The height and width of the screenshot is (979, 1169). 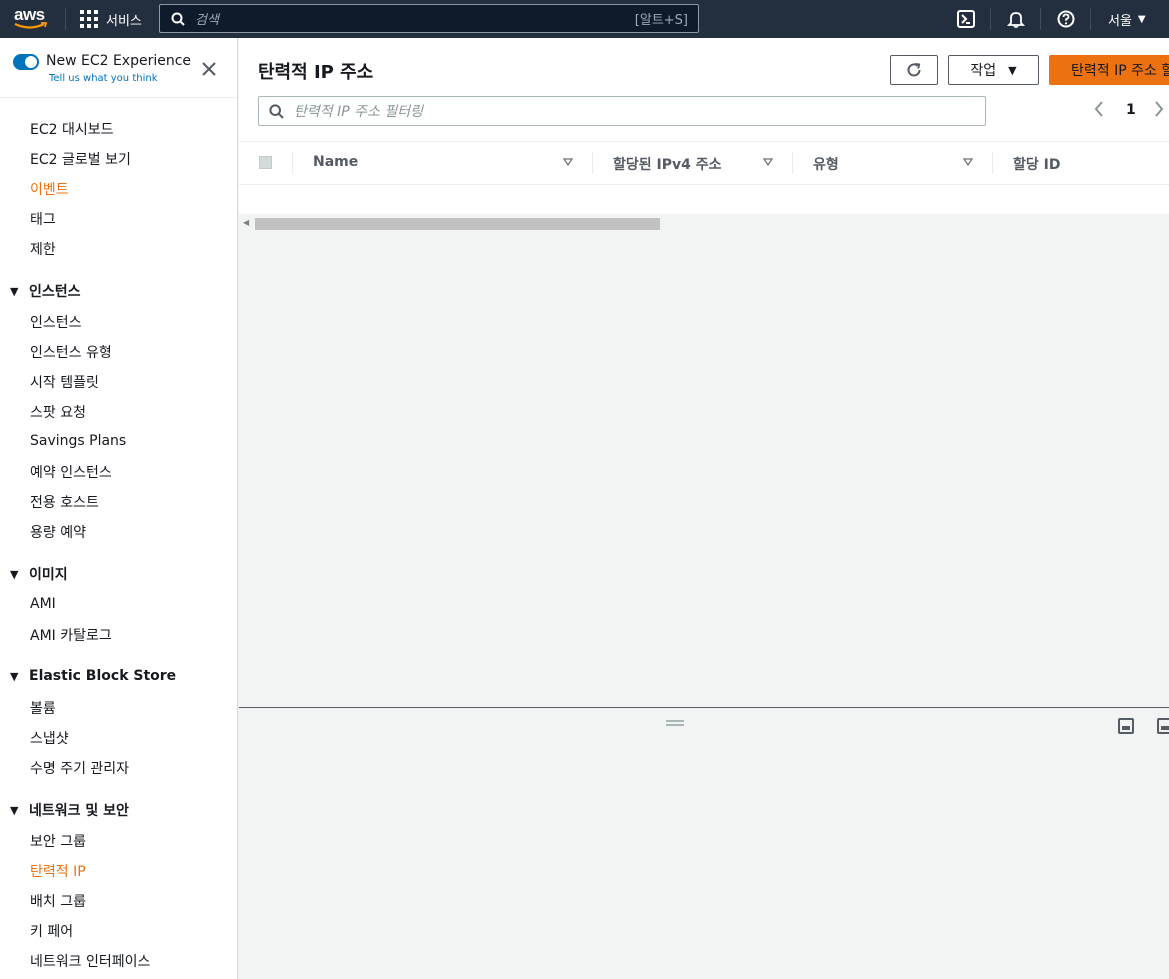 I want to click on split-panel-divider, so click(x=704, y=707).